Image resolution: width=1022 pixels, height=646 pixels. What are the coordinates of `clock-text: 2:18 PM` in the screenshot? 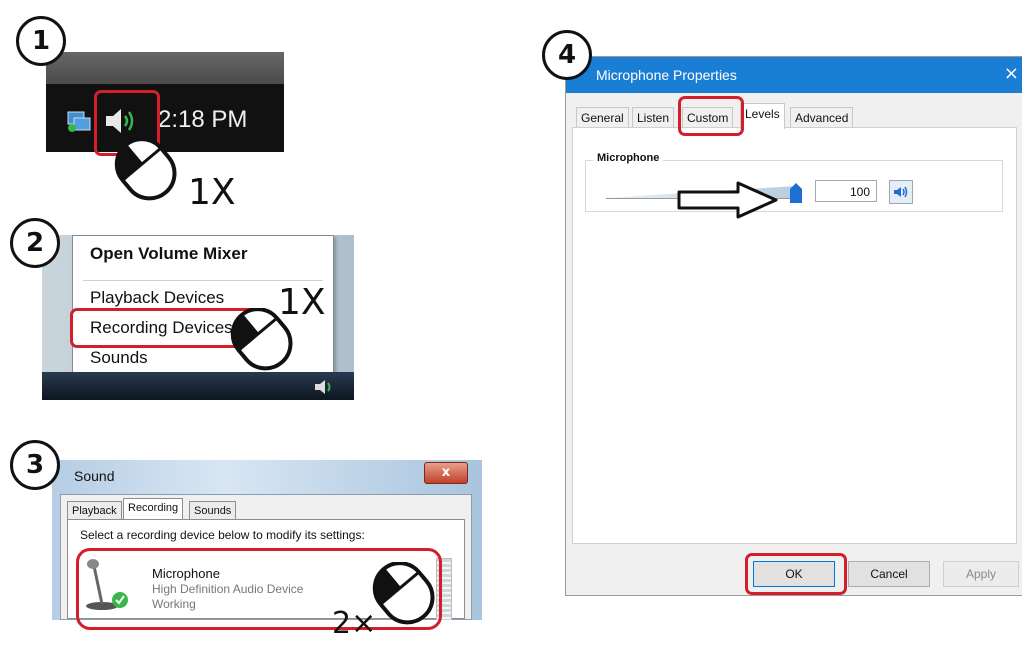 It's located at (203, 119).